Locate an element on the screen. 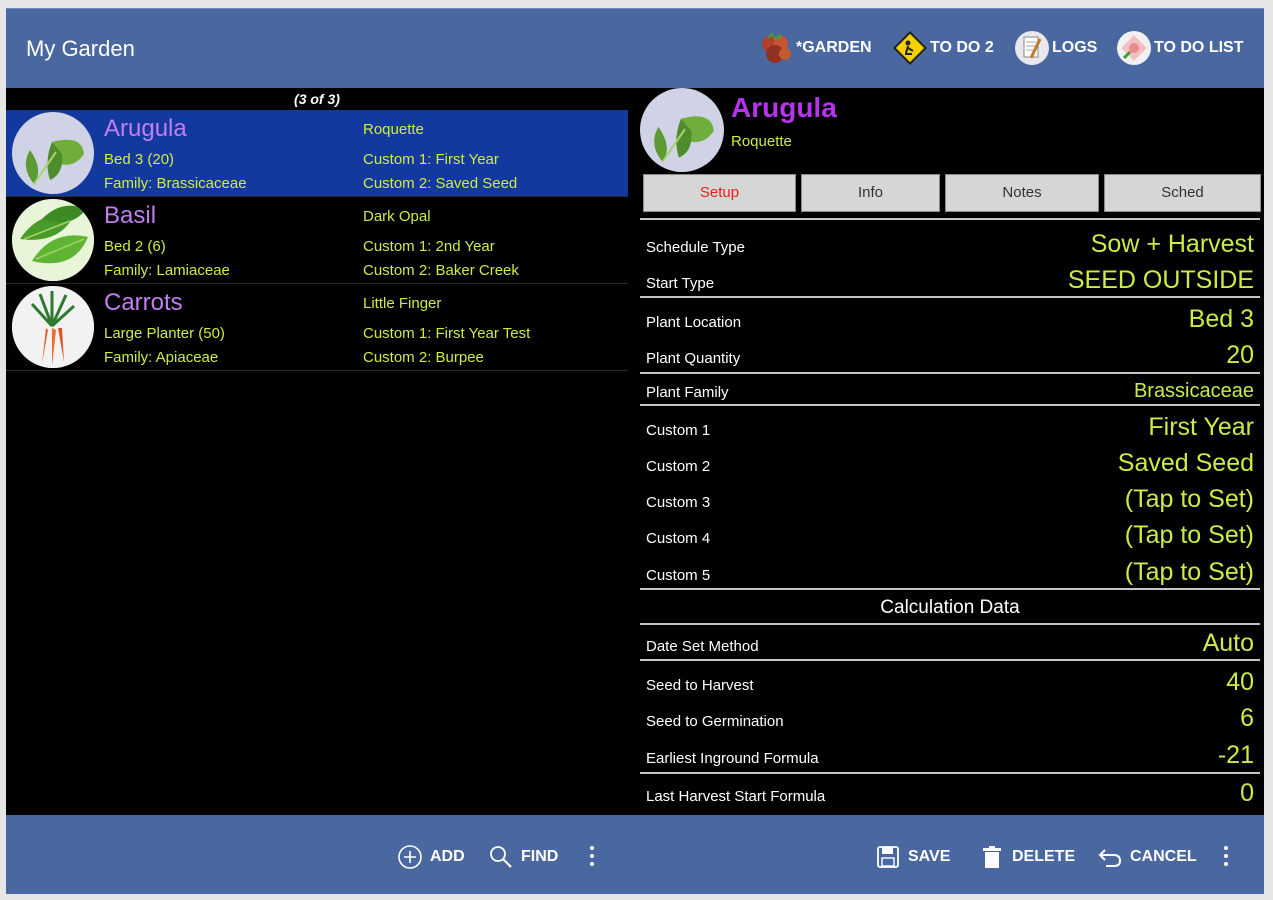  custom1-value: First Year is located at coordinates (1201, 427).